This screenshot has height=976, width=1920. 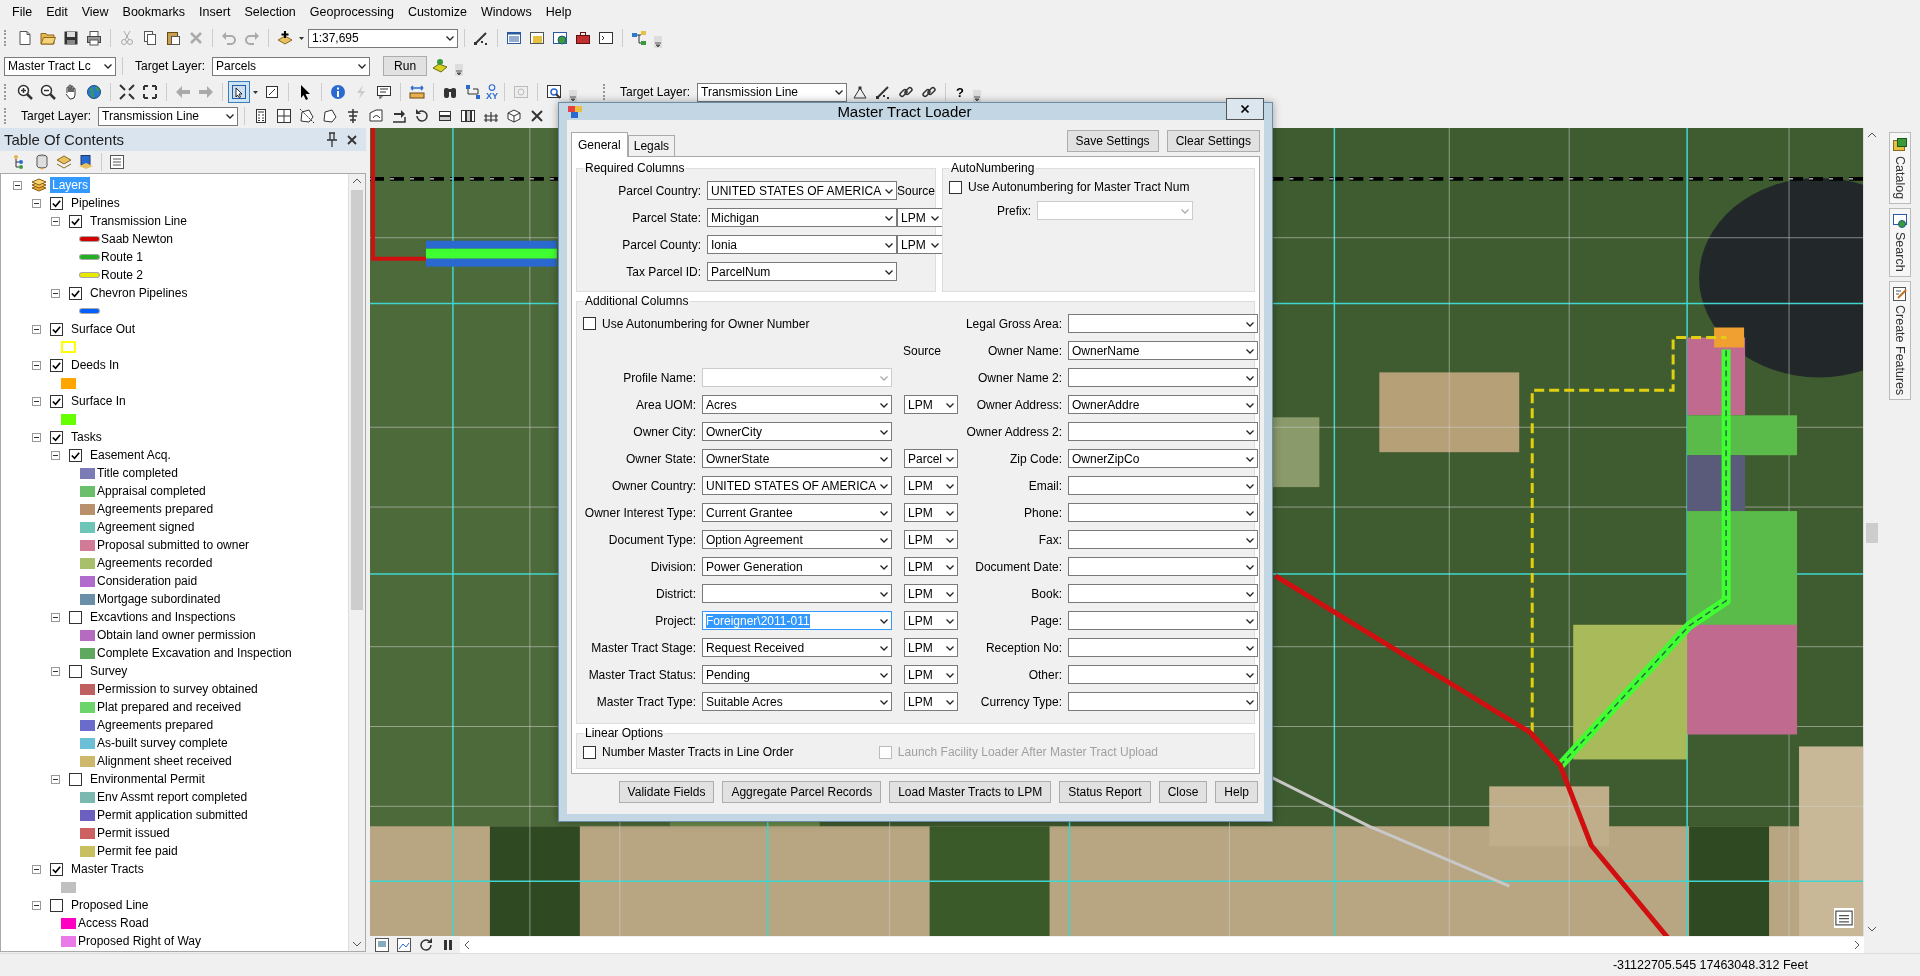 I want to click on dropdown: OwnerName, so click(x=1163, y=350).